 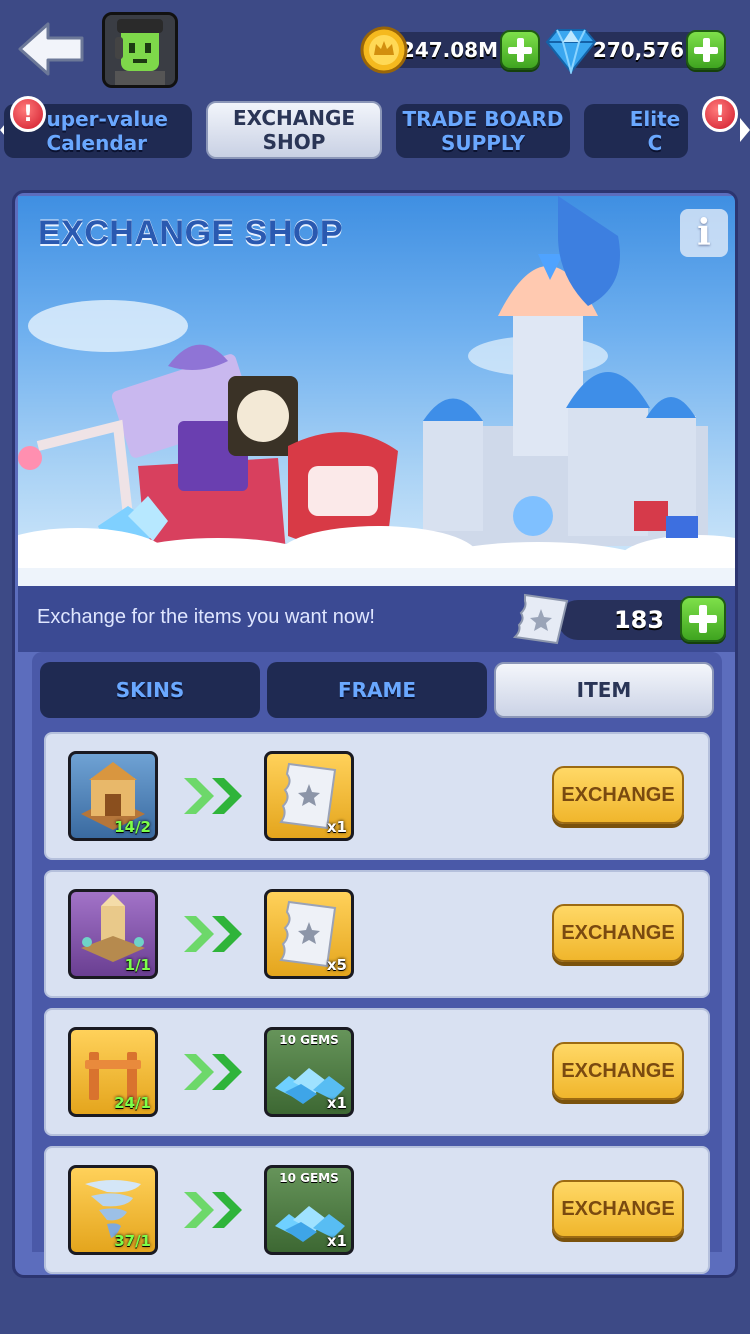 I want to click on coin-icon, so click(x=384, y=50).